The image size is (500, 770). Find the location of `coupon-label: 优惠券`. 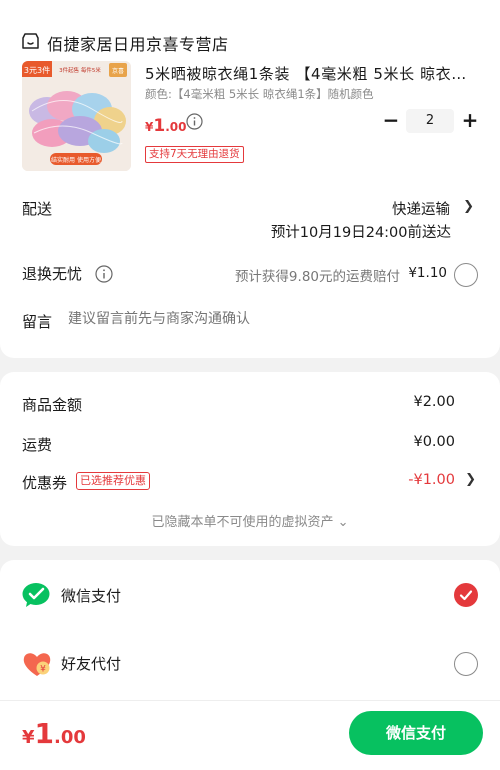

coupon-label: 优惠券 is located at coordinates (45, 483).